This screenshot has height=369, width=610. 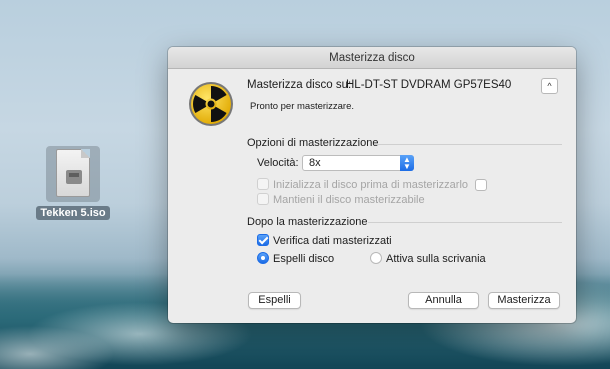 I want to click on desktop-file-label: Tekken 5.iso, so click(x=73, y=213).